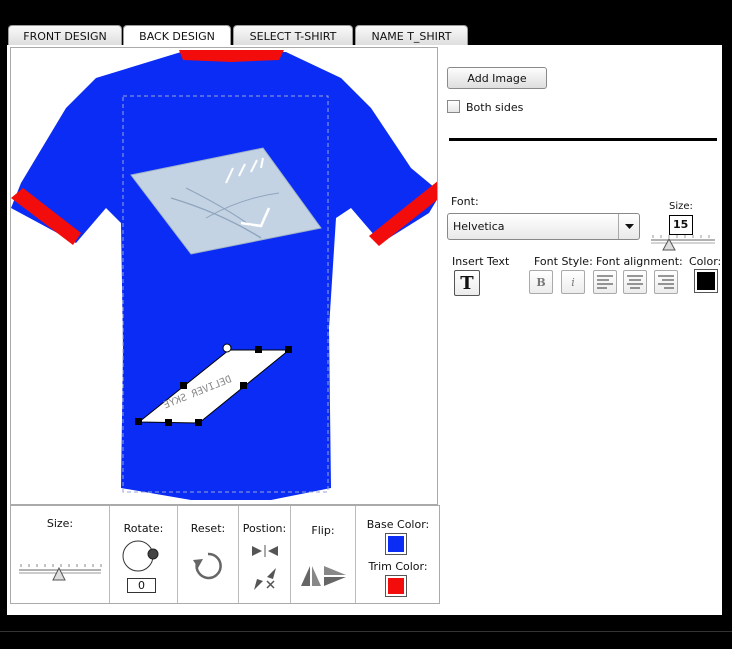 Image resolution: width=732 pixels, height=649 pixels. What do you see at coordinates (323, 554) in the screenshot?
I see `flip-control: Flip:` at bounding box center [323, 554].